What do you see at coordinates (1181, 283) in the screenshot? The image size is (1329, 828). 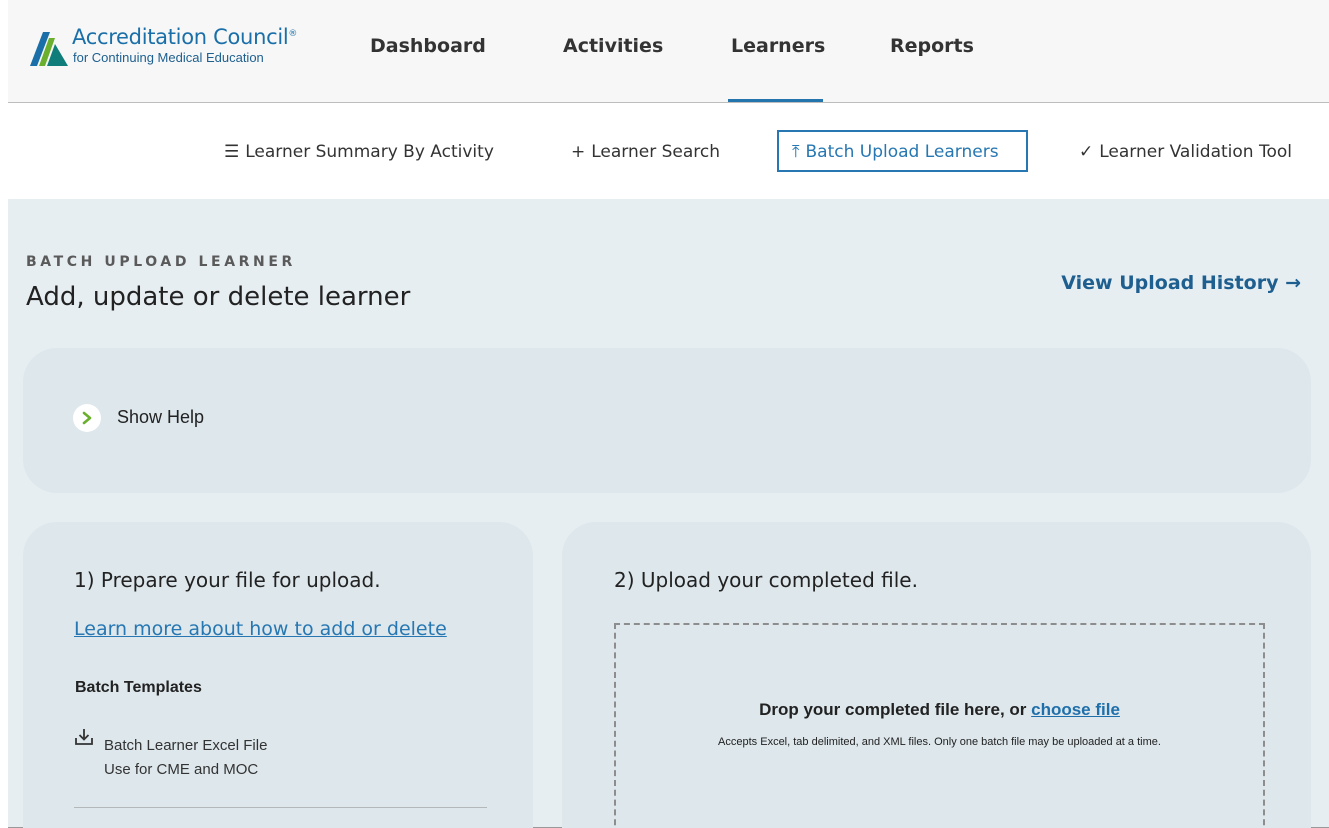 I see `view-upload-history-link: View Upload History →` at bounding box center [1181, 283].